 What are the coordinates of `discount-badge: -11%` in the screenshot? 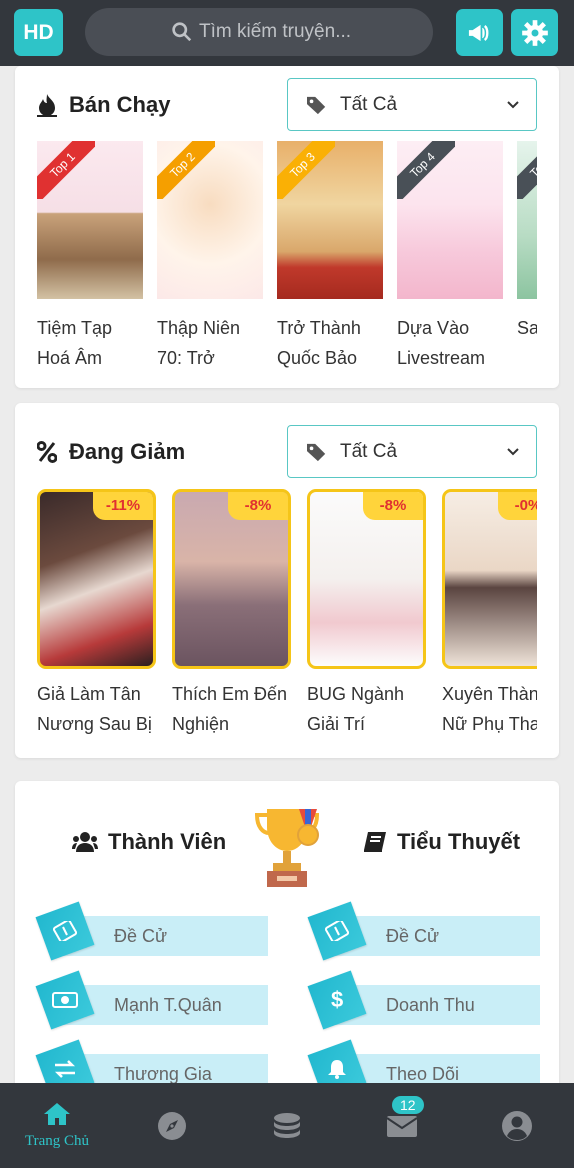 It's located at (123, 506).